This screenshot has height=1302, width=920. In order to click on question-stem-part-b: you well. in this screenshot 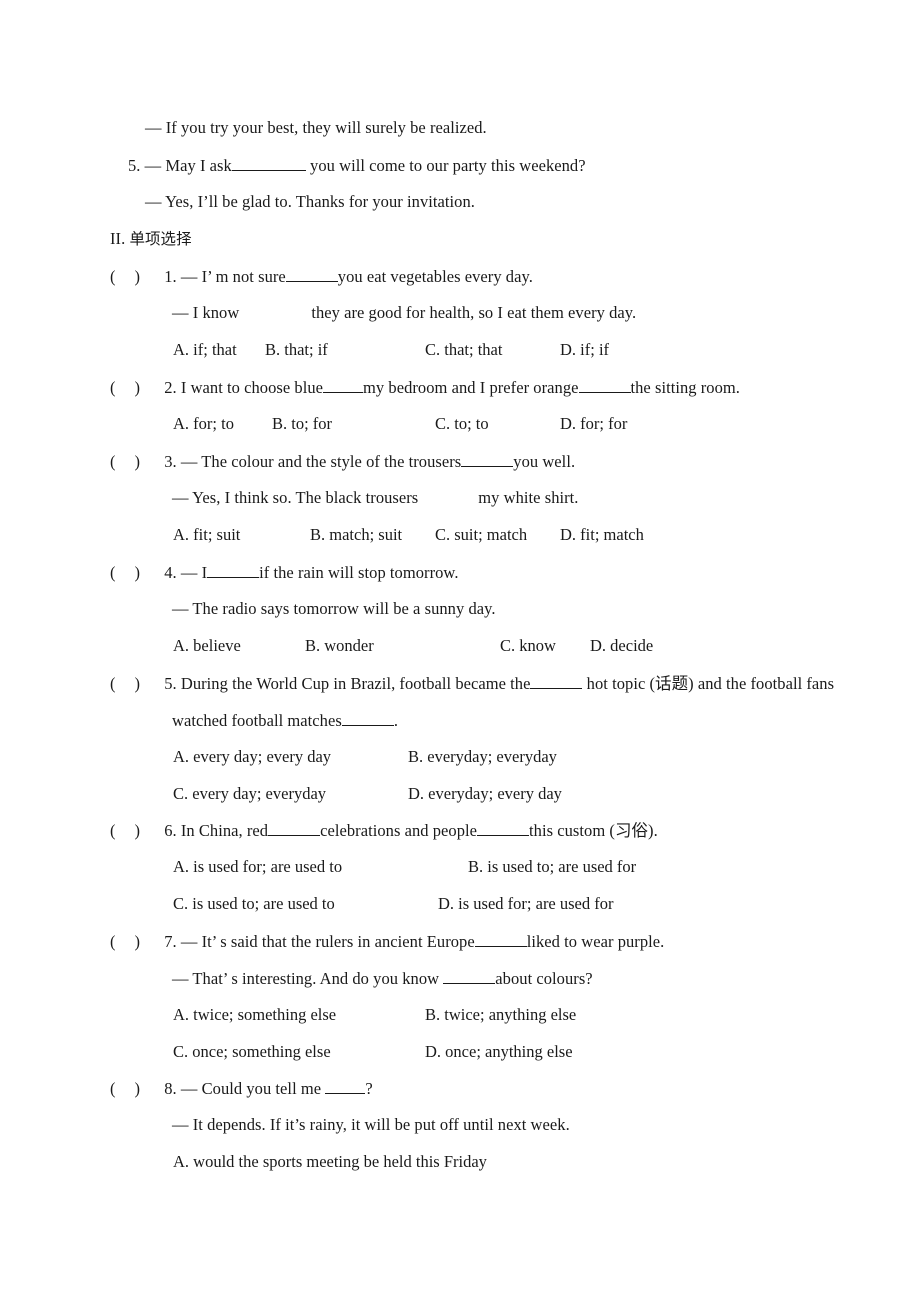, I will do `click(544, 462)`.